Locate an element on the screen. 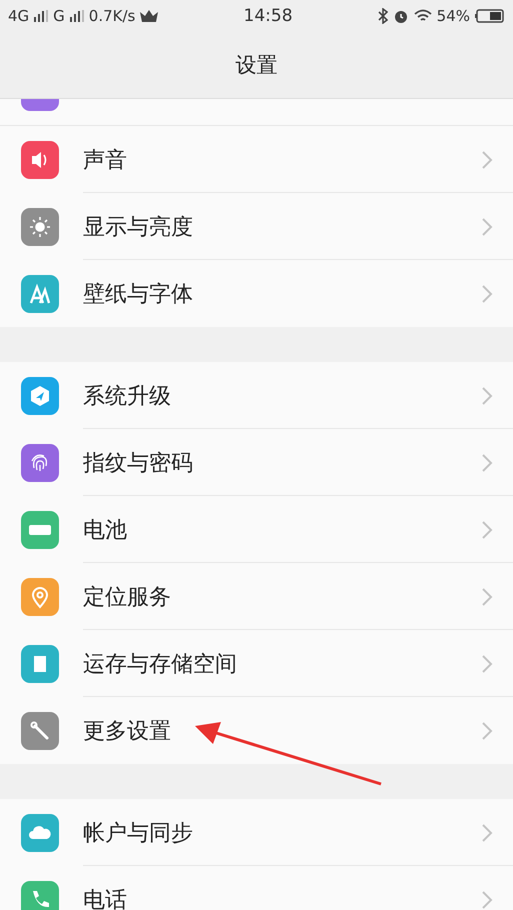 This screenshot has height=910, width=513. settings-item: 系统升级 is located at coordinates (256, 395).